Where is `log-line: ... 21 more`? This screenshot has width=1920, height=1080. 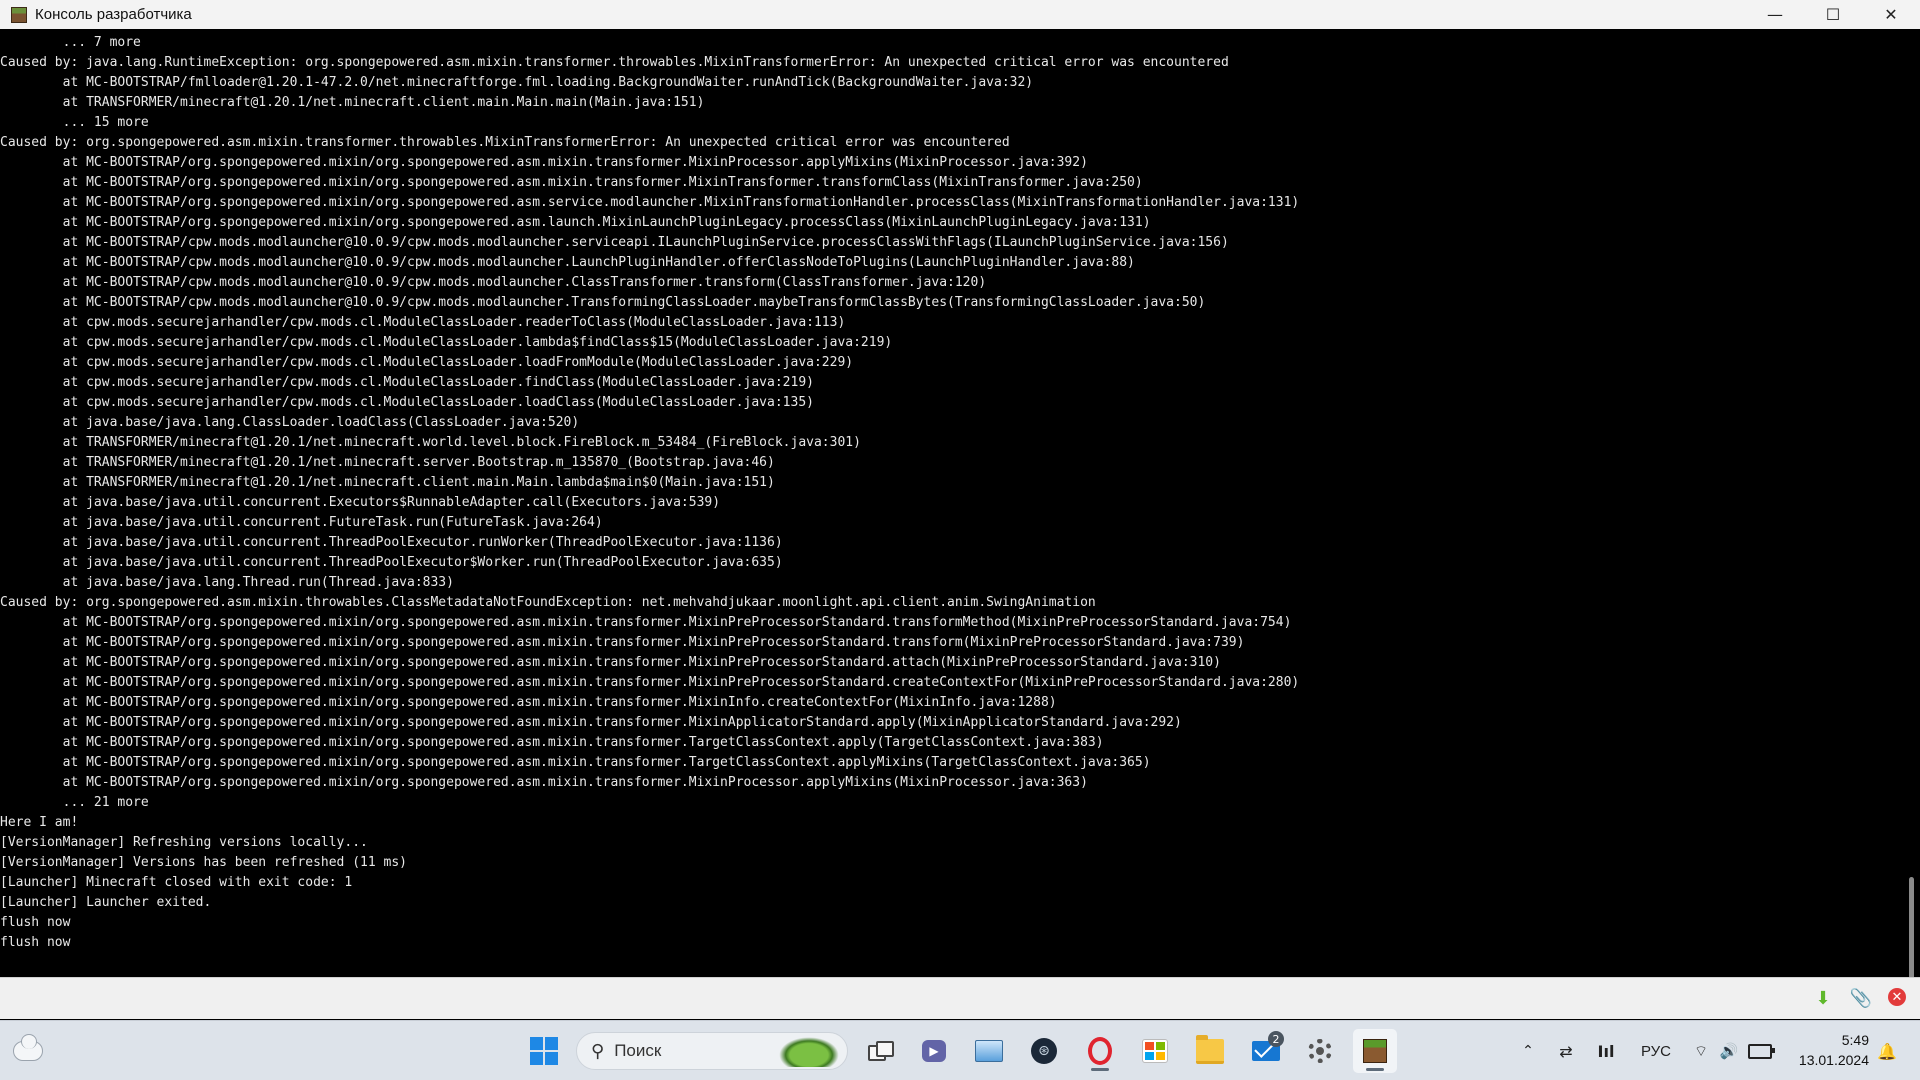 log-line: ... 21 more is located at coordinates (74, 802).